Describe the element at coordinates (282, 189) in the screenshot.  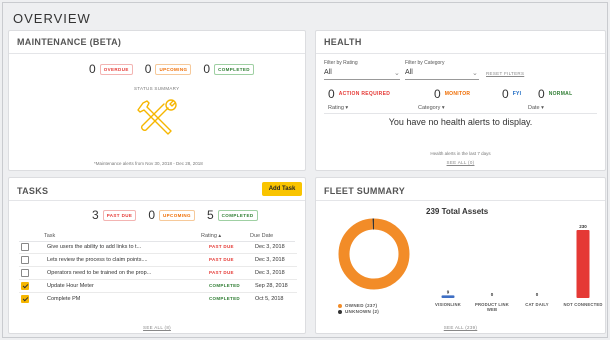
I see `add-task-button: Add Task` at that location.